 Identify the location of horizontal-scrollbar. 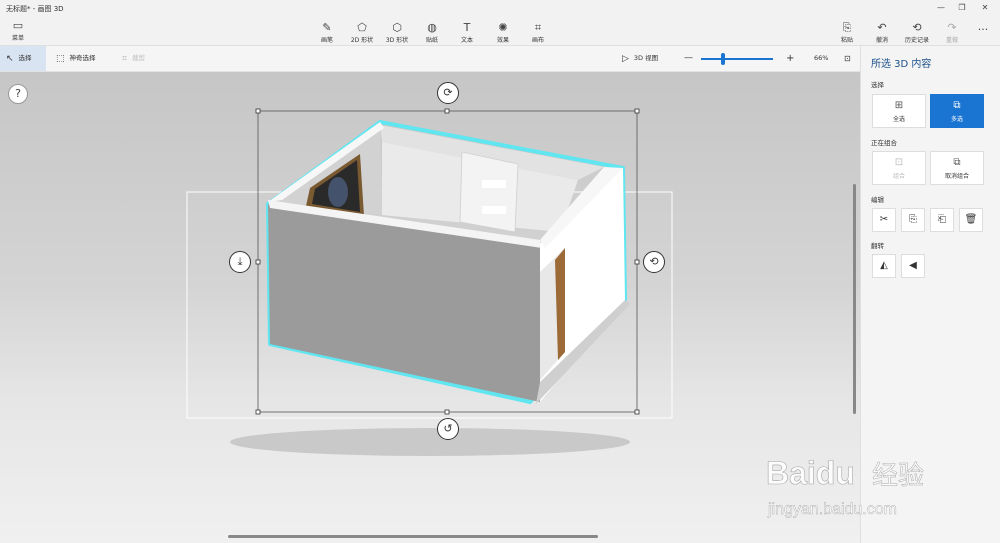
(413, 536).